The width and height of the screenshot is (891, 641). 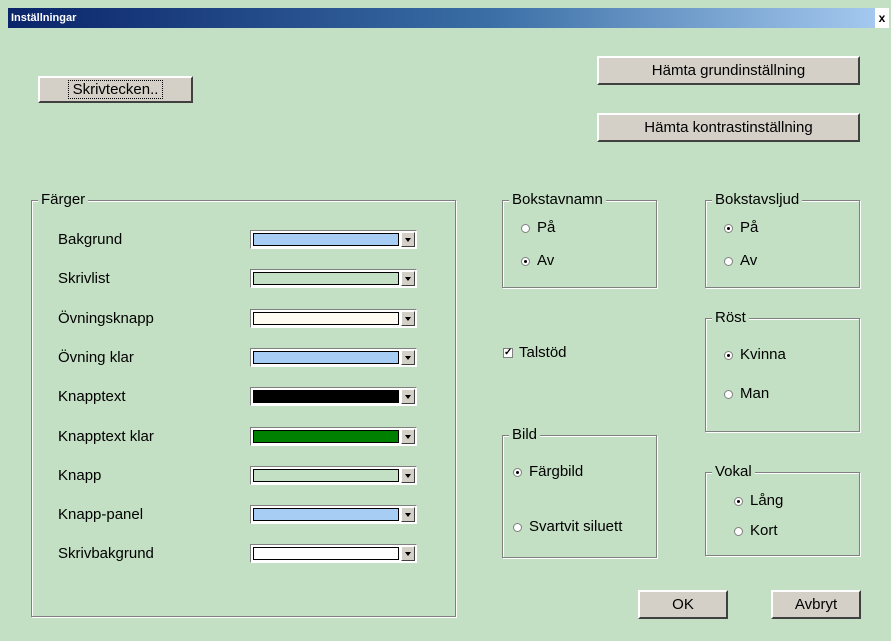 What do you see at coordinates (508, 352) in the screenshot?
I see `speech-support-check-icon: ✓` at bounding box center [508, 352].